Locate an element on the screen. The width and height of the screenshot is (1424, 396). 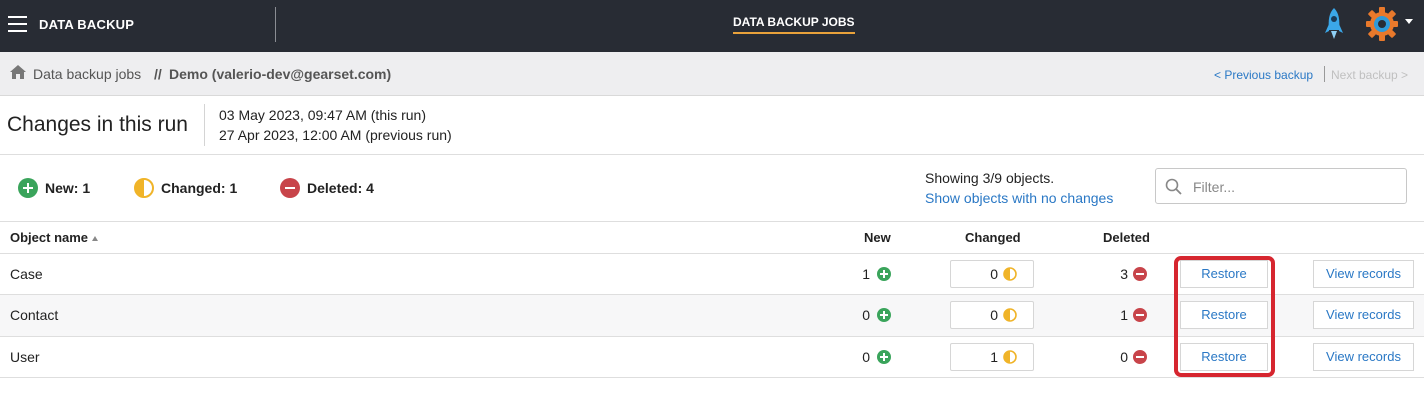
top-divider is located at coordinates (275, 24).